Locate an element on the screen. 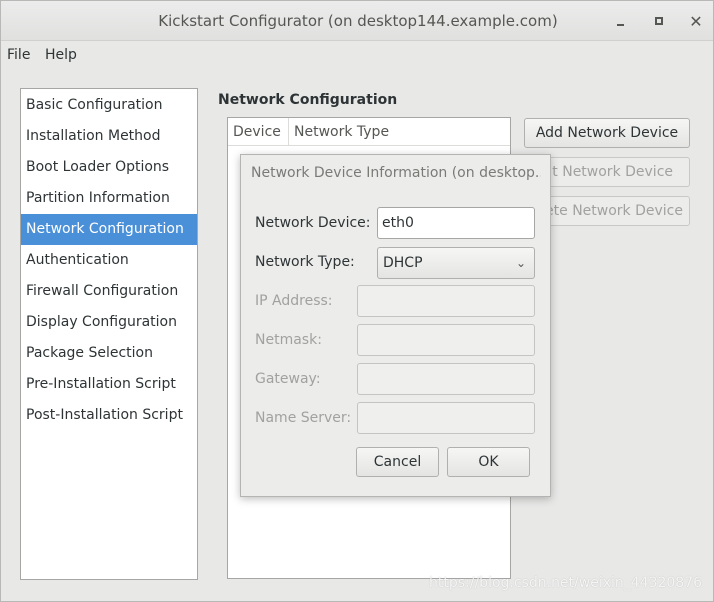 Image resolution: width=714 pixels, height=602 pixels. sidebar-item-partition-information: Partition Information is located at coordinates (109, 198).